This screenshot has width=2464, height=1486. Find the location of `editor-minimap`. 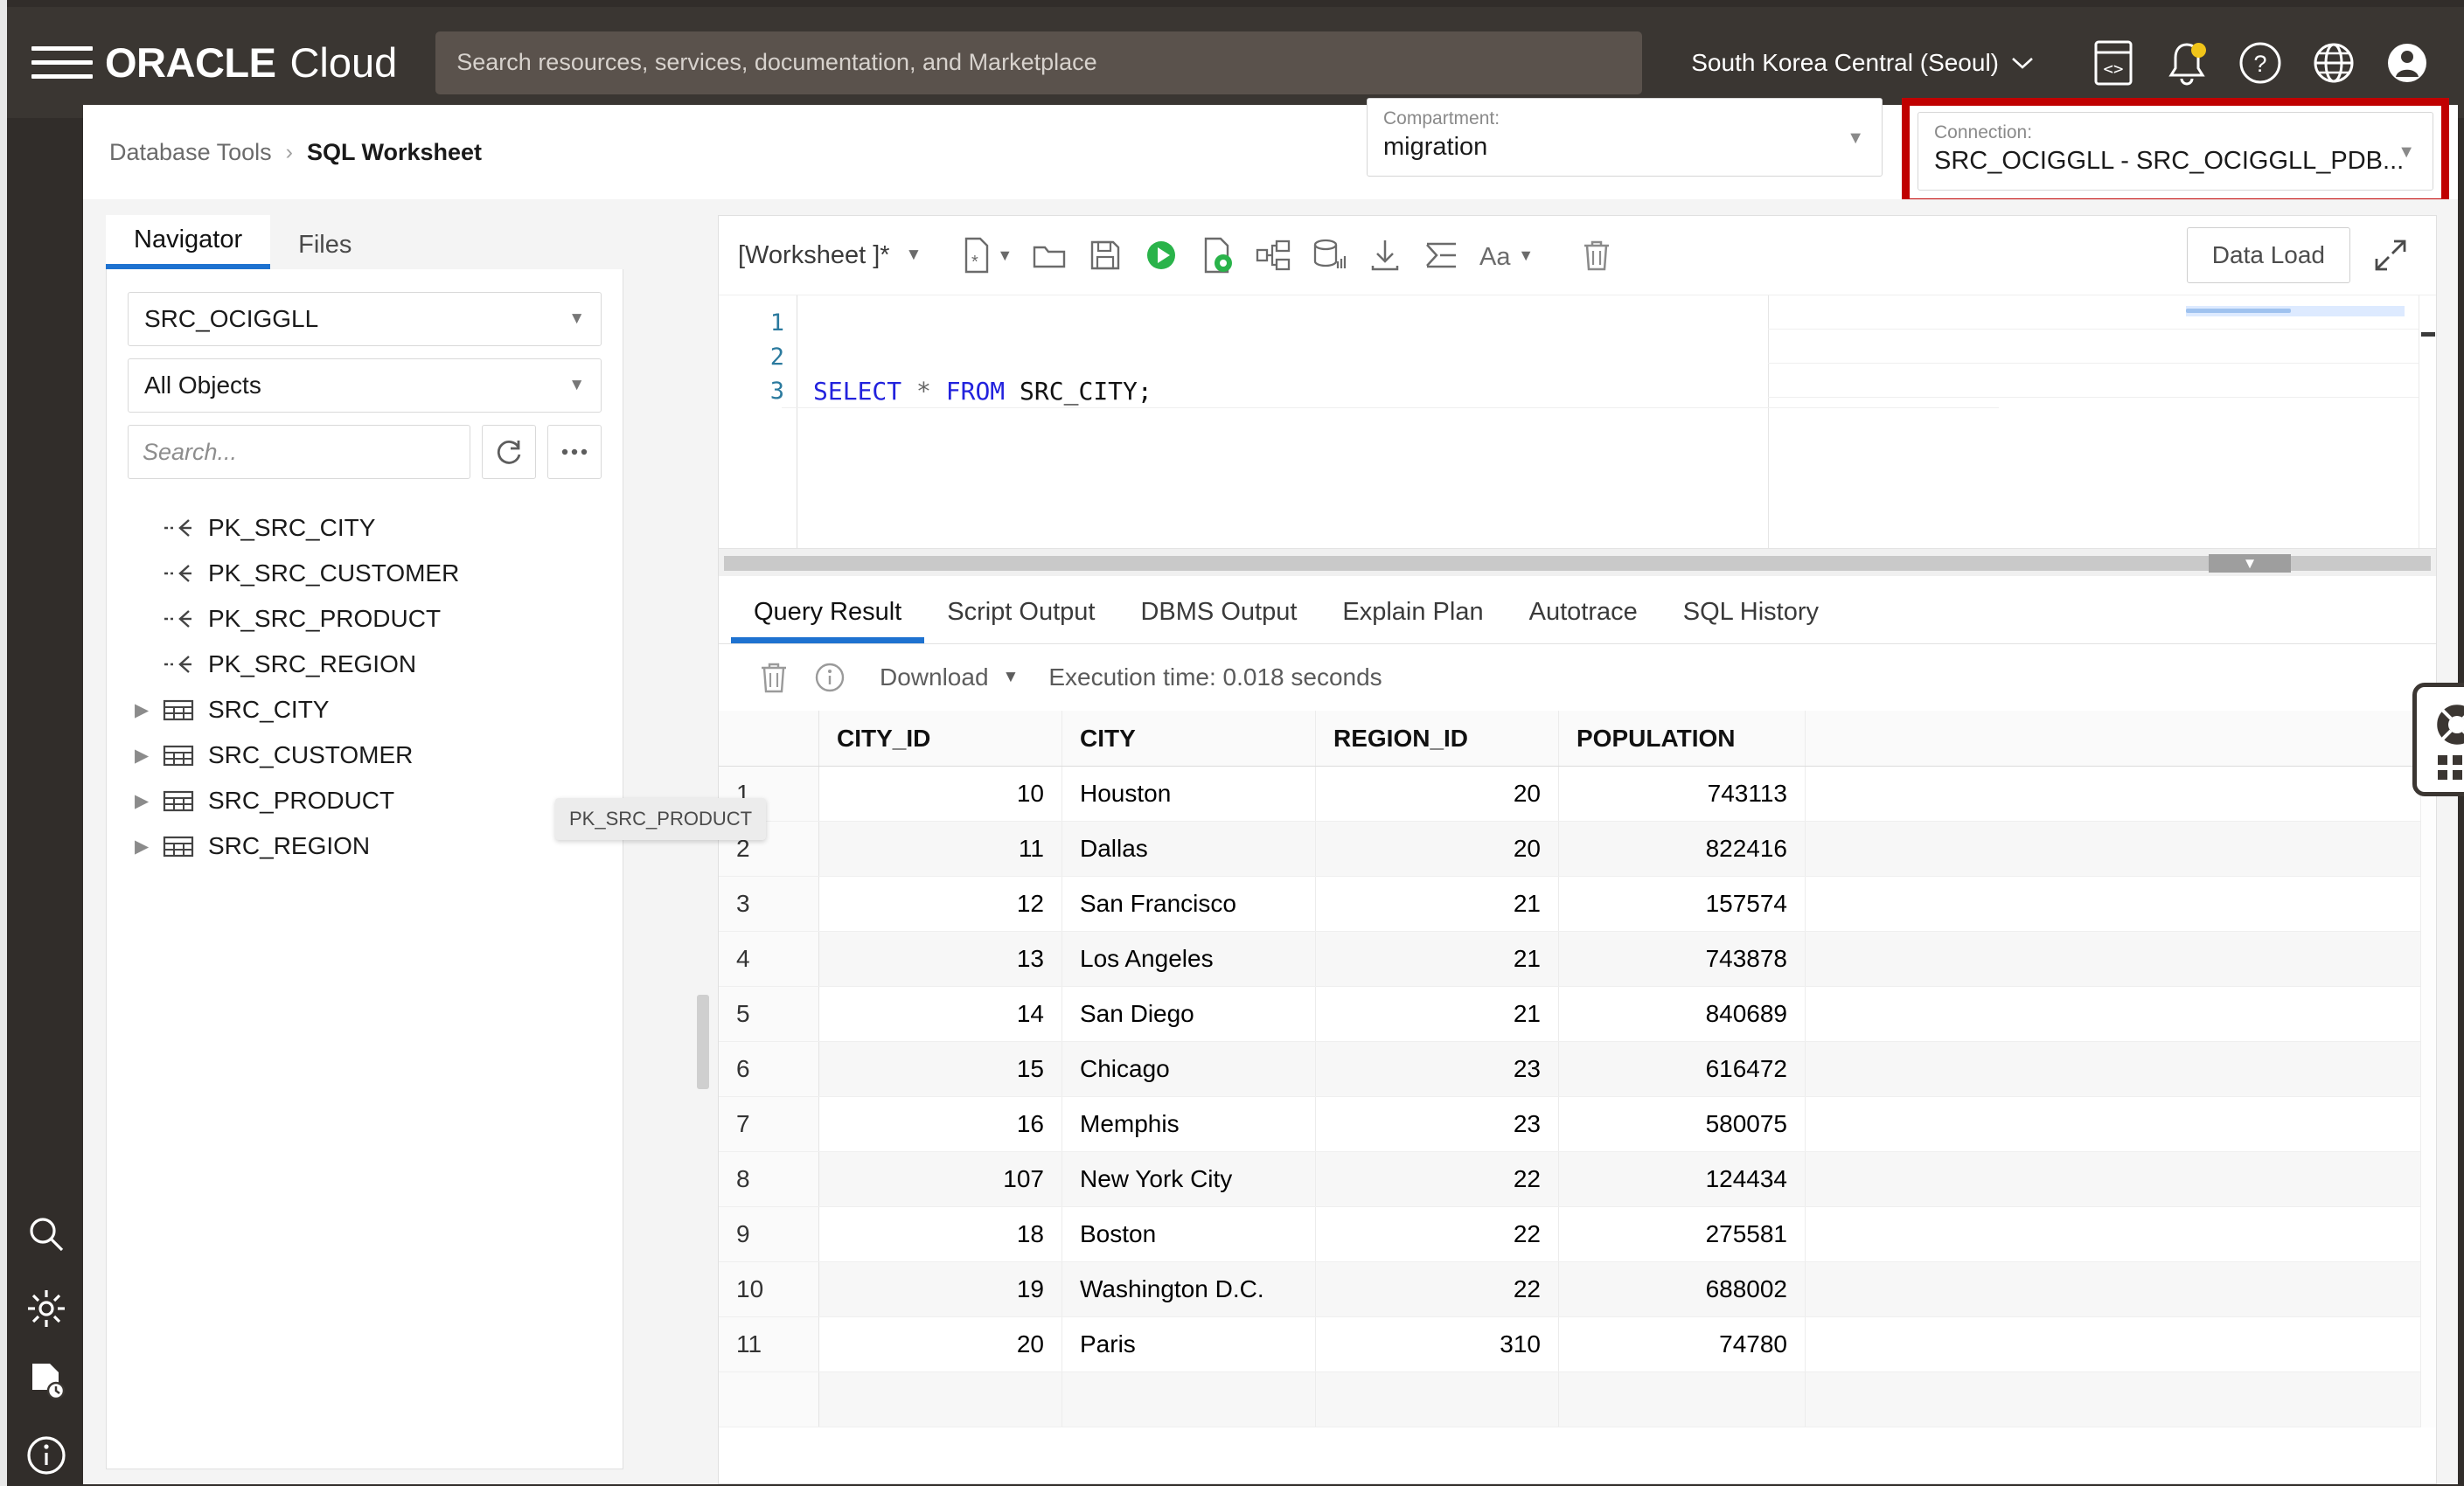

editor-minimap is located at coordinates (2295, 420).